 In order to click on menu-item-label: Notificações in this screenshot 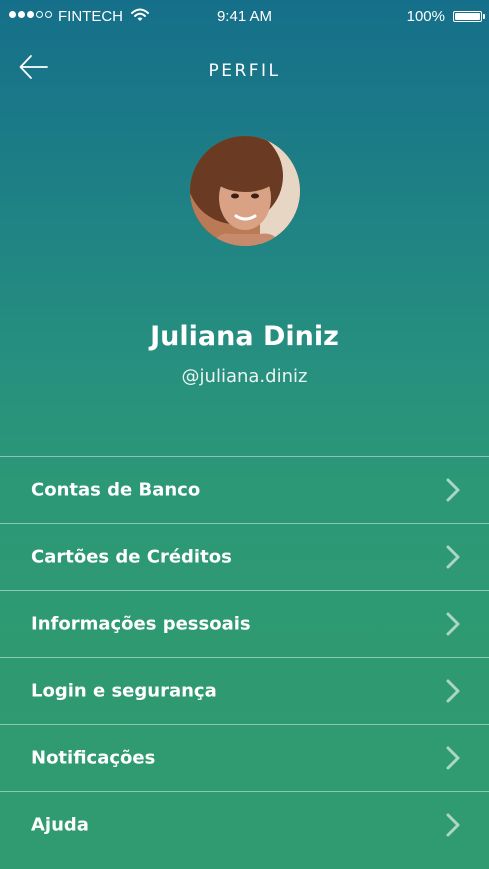, I will do `click(93, 758)`.